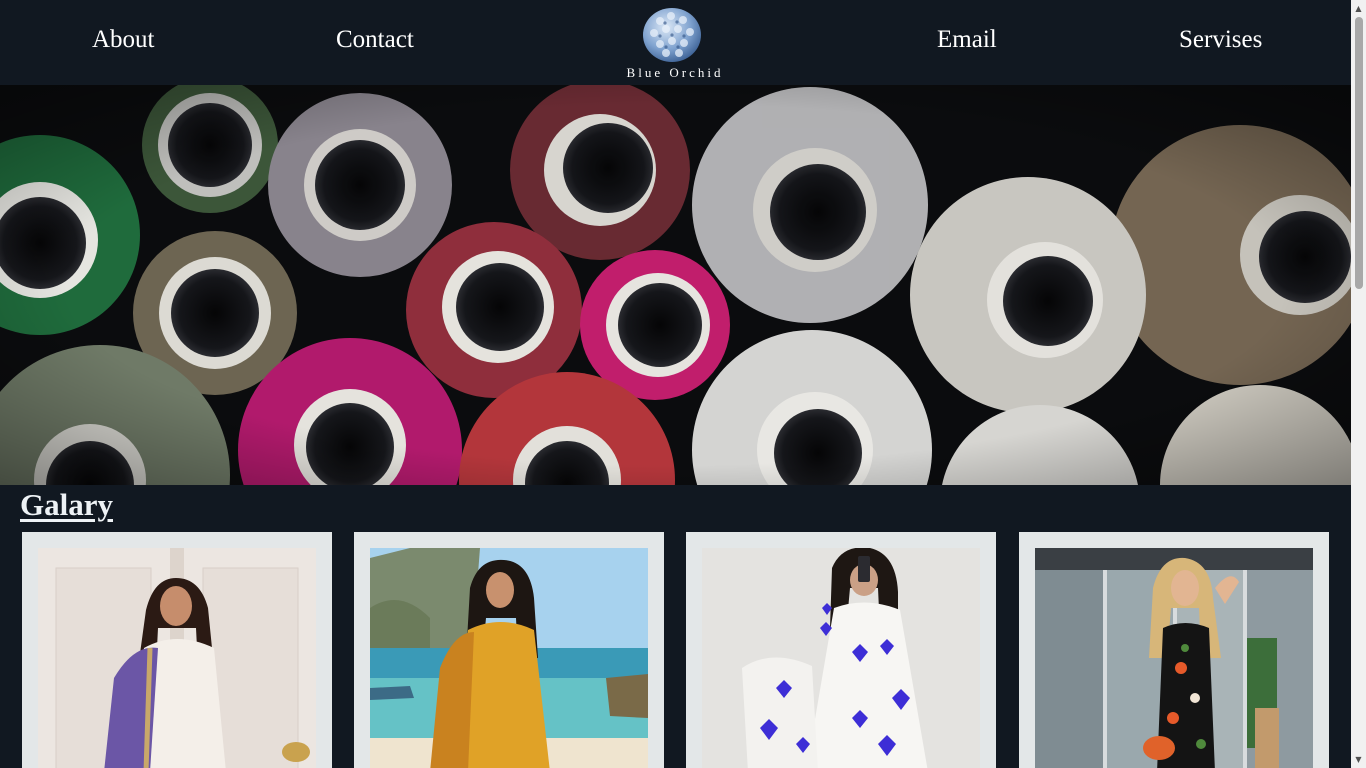 This screenshot has height=768, width=1366. Describe the element at coordinates (66, 504) in the screenshot. I see `gallery-title: Galary` at that location.